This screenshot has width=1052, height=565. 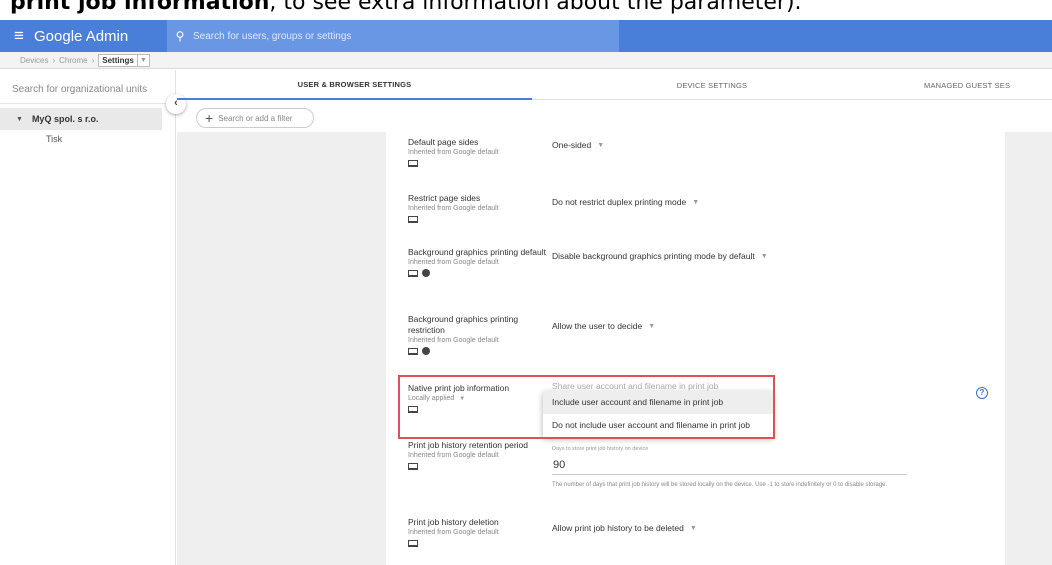 I want to click on breadcrumb-chrome: Chrome, so click(x=73, y=60).